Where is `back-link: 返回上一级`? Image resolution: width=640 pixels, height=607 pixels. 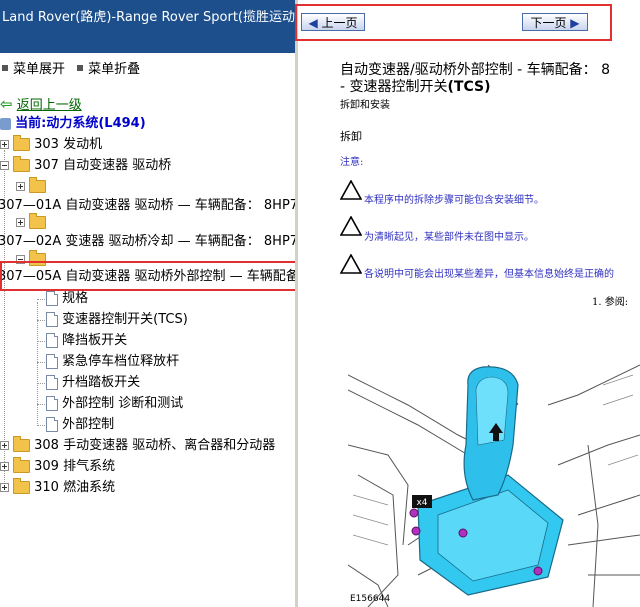
back-link: 返回上一级 is located at coordinates (49, 105).